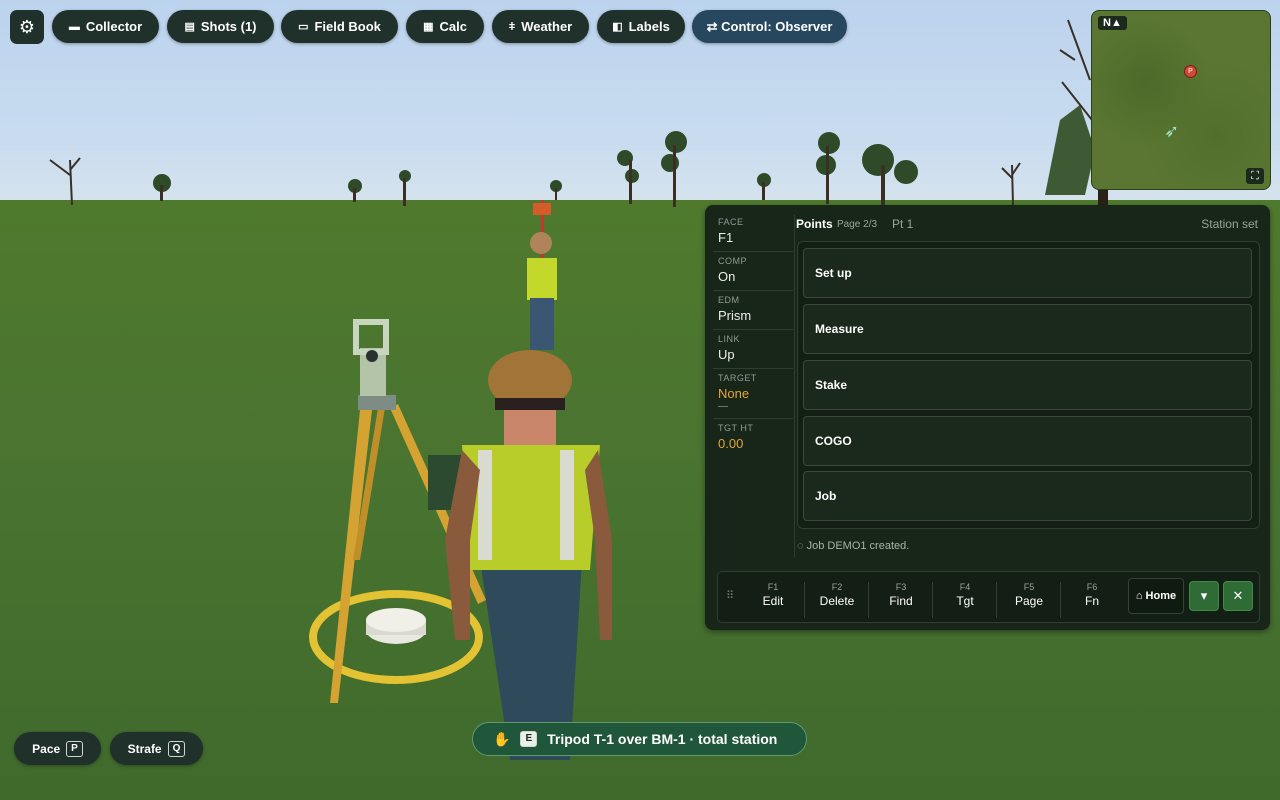 The height and width of the screenshot is (800, 1280). What do you see at coordinates (74, 748) in the screenshot?
I see `pace-key: P` at bounding box center [74, 748].